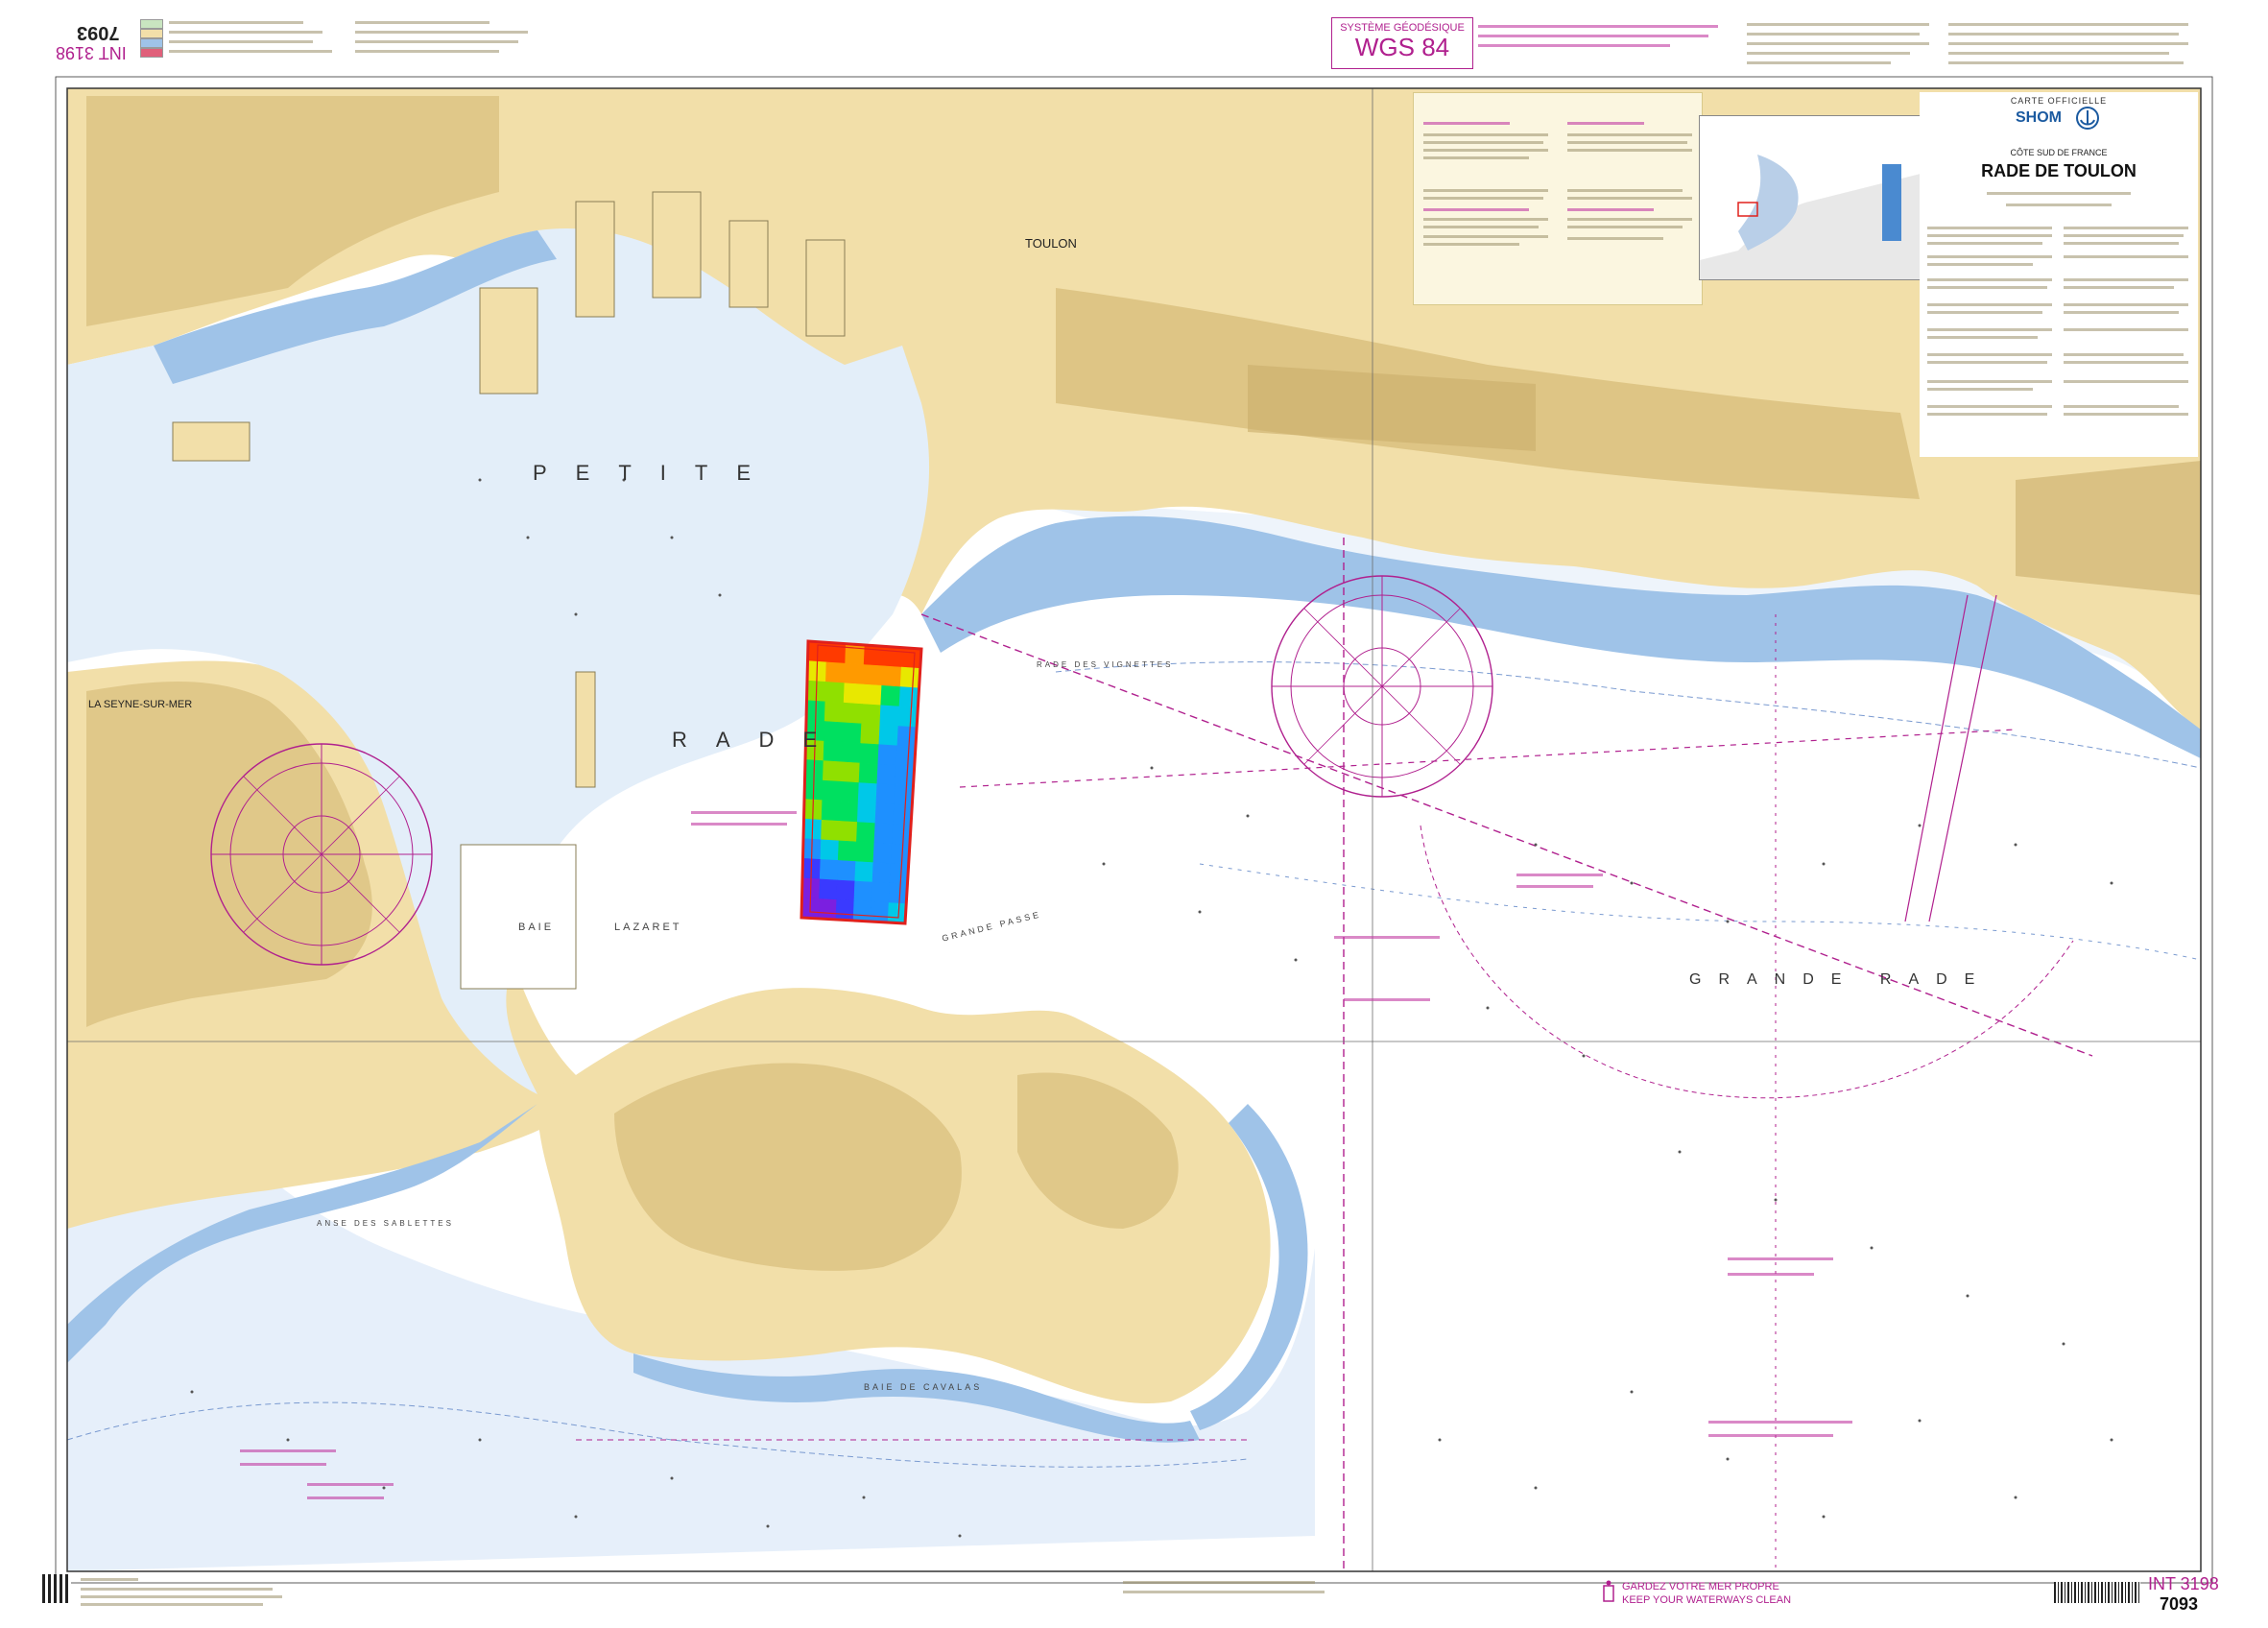  What do you see at coordinates (56, 1588) in the screenshot?
I see `qr-code` at bounding box center [56, 1588].